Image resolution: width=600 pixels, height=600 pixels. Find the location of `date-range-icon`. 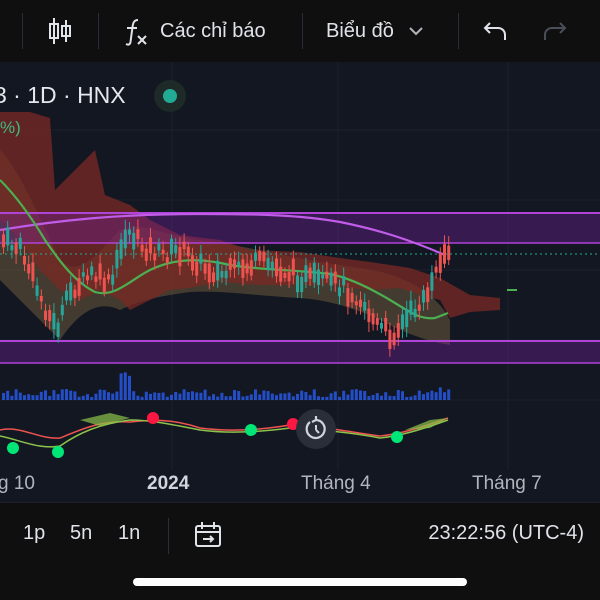

date-range-icon is located at coordinates (208, 534).